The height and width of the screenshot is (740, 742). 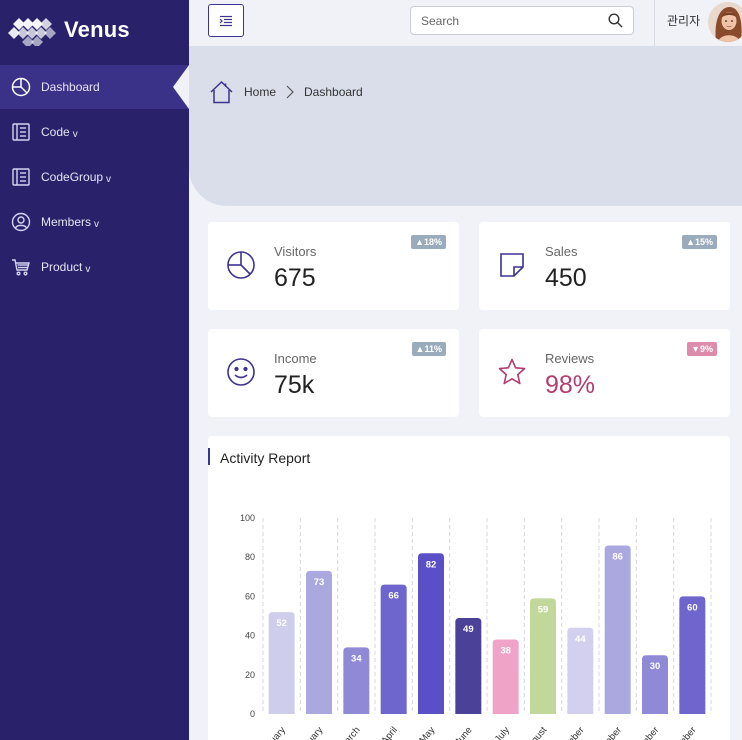 I want to click on indent-icon, so click(x=225, y=20).